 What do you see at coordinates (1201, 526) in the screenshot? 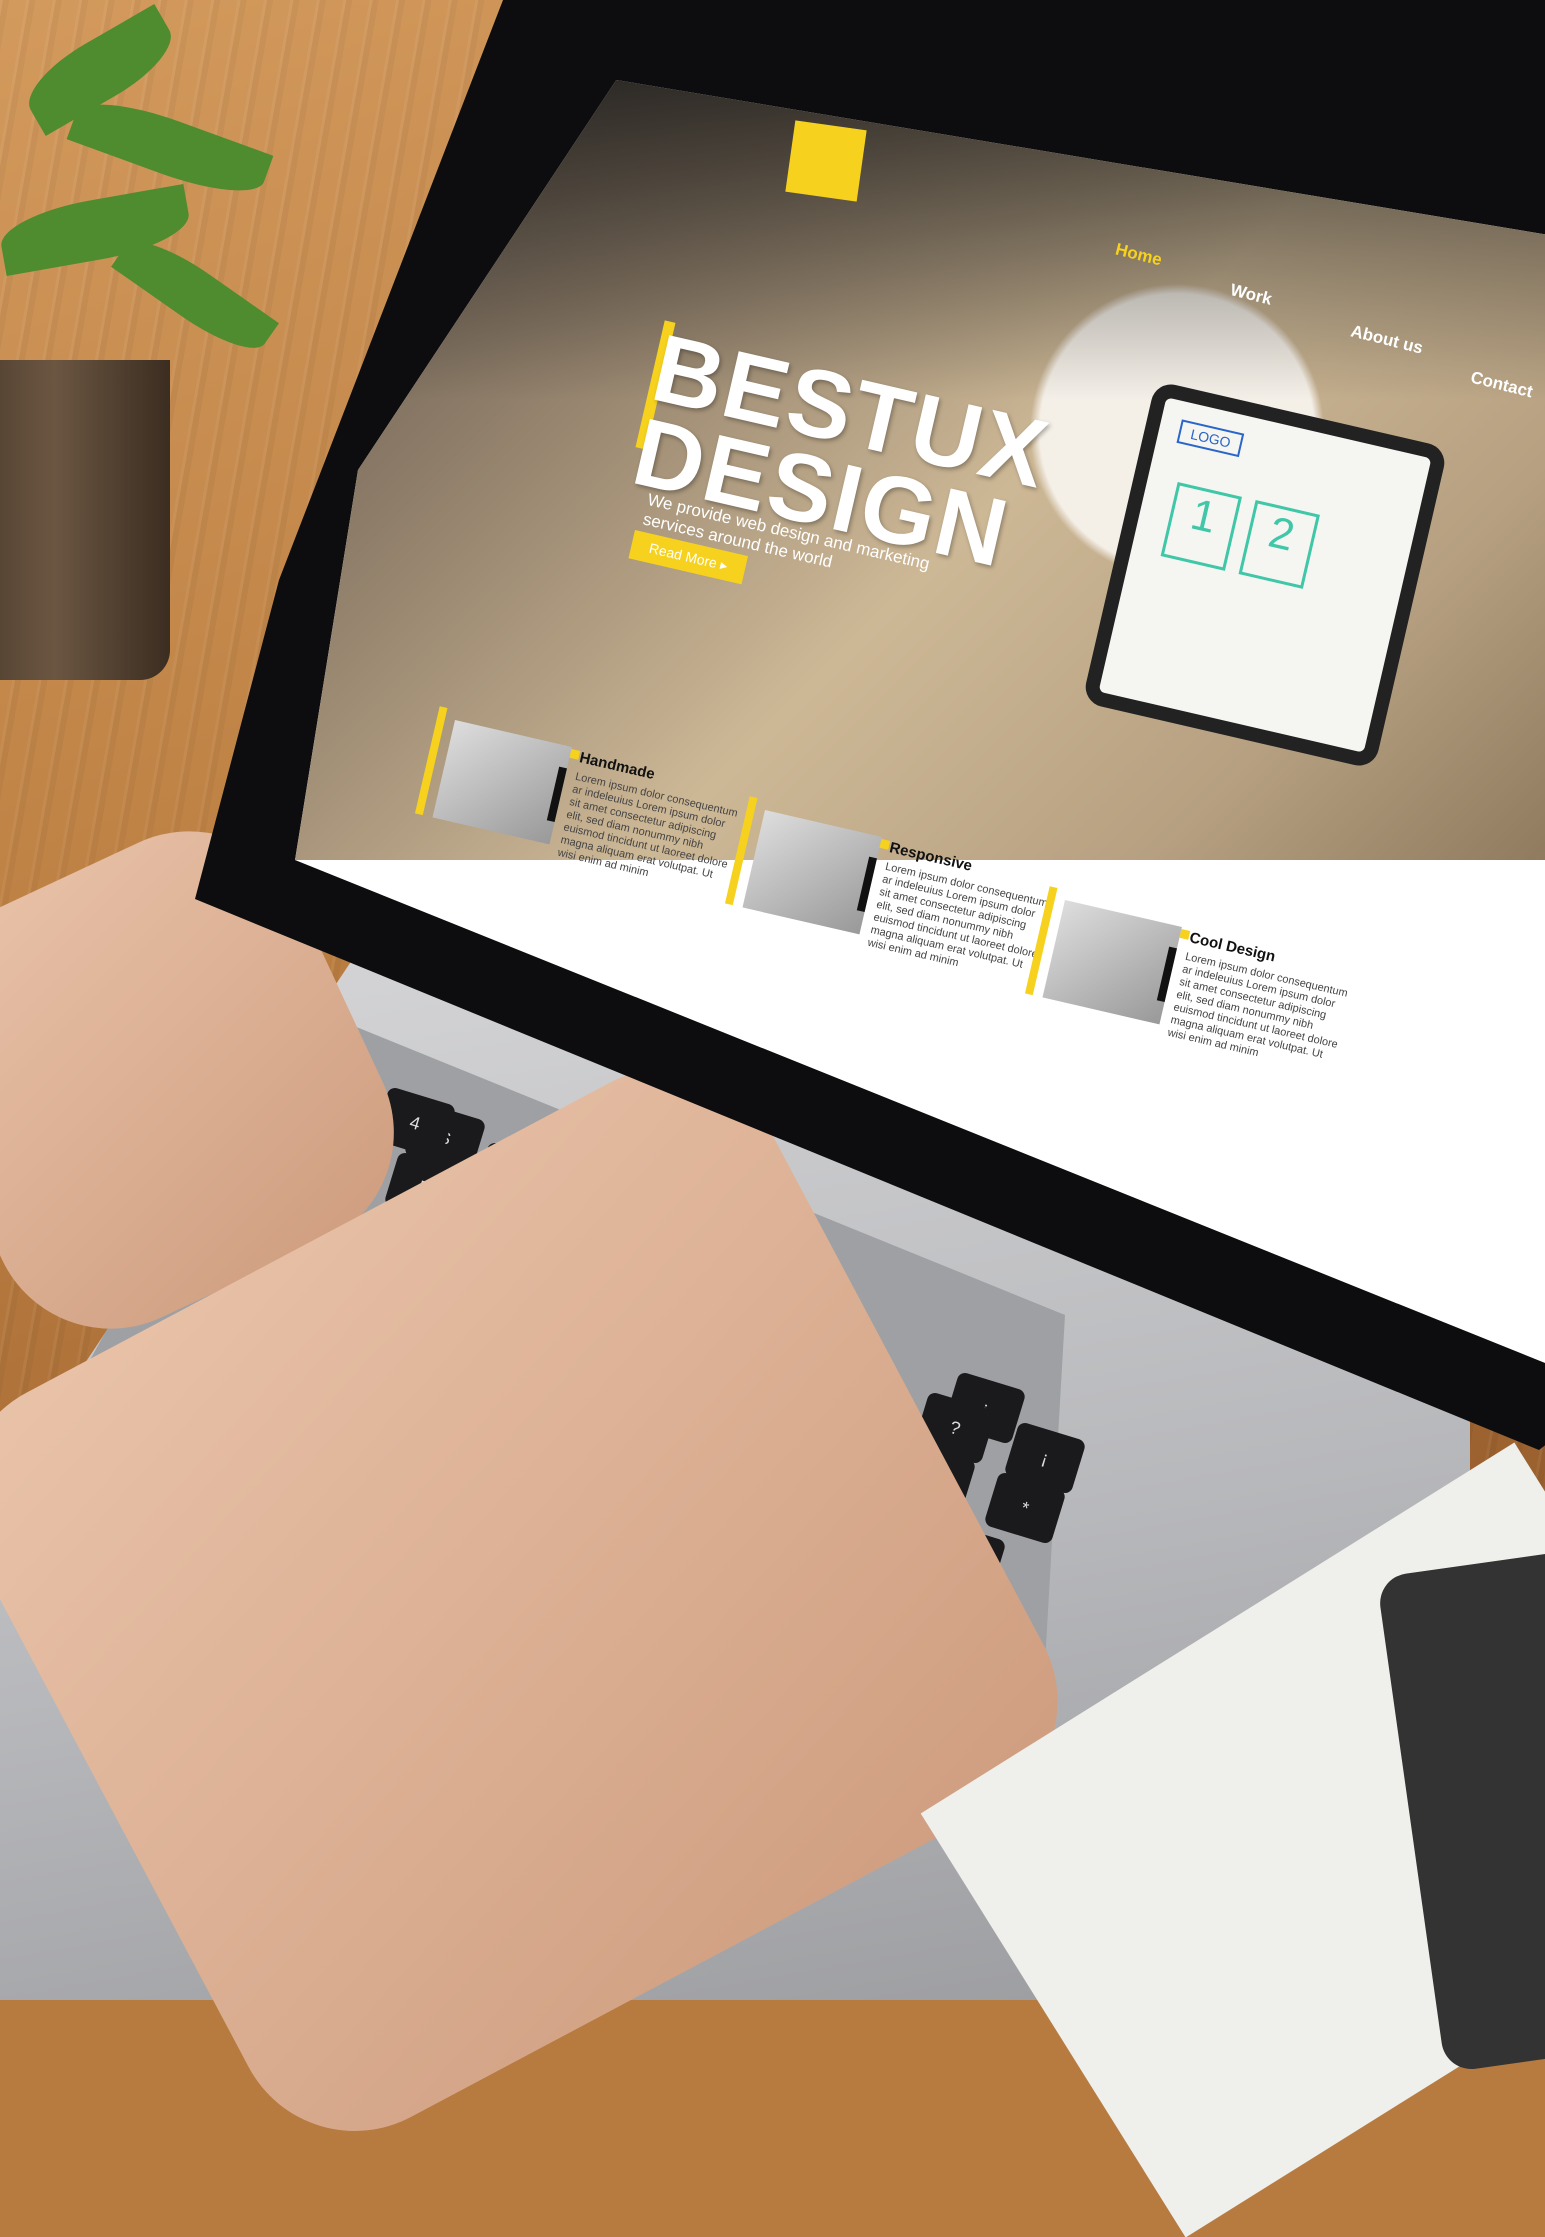
I see `tablet-tile: 1` at bounding box center [1201, 526].